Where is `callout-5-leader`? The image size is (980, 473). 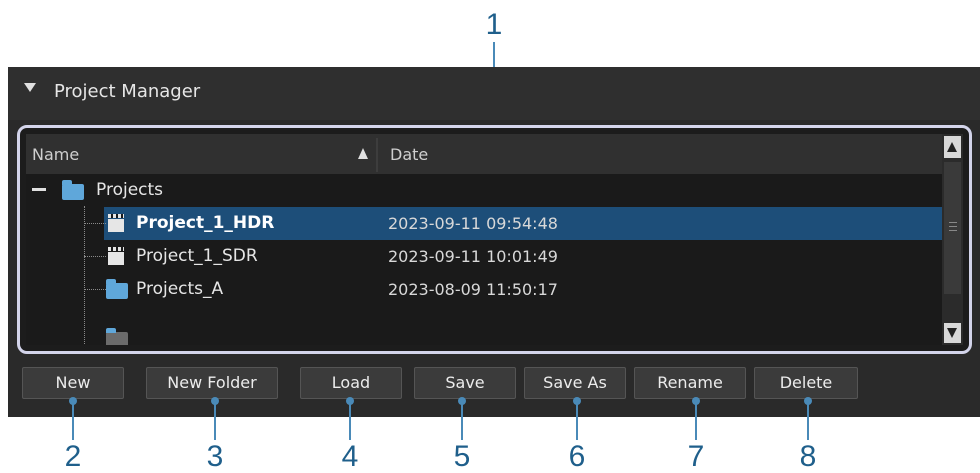 callout-5-leader is located at coordinates (462, 422).